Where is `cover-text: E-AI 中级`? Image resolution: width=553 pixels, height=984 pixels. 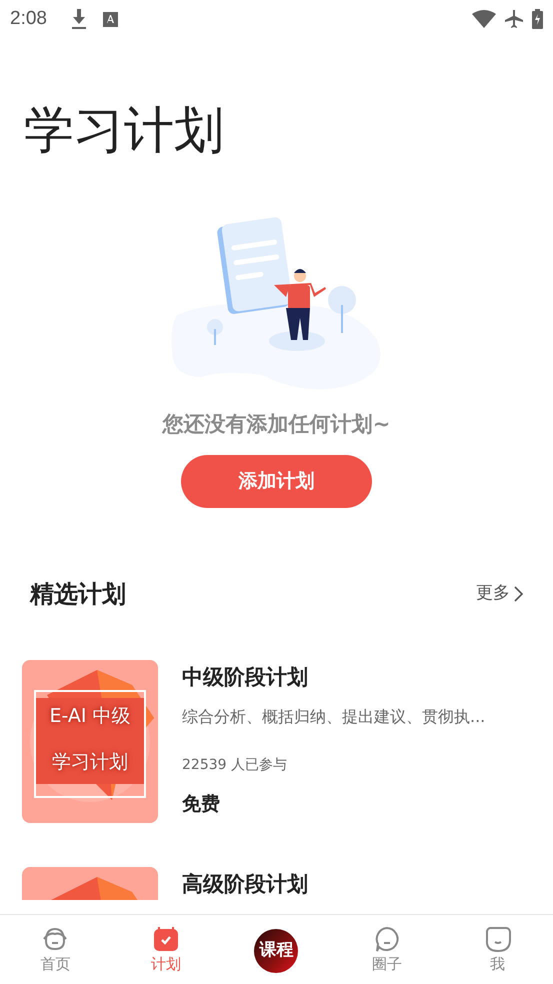
cover-text: E-AI 中级 is located at coordinates (90, 716).